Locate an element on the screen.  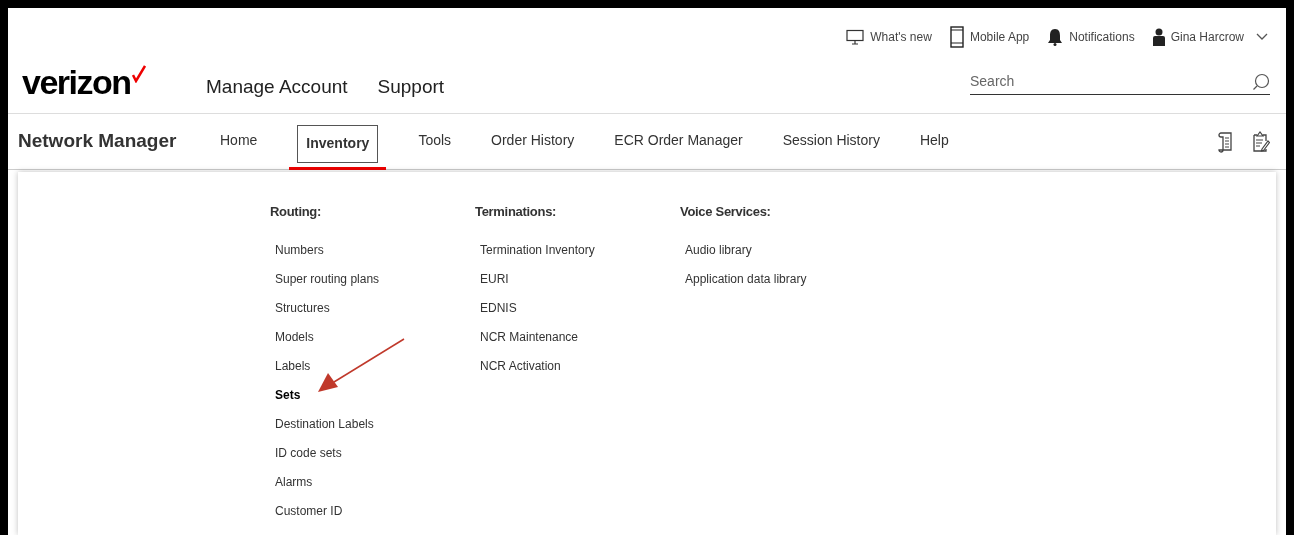
menu-item: EDNIS is located at coordinates (498, 314).